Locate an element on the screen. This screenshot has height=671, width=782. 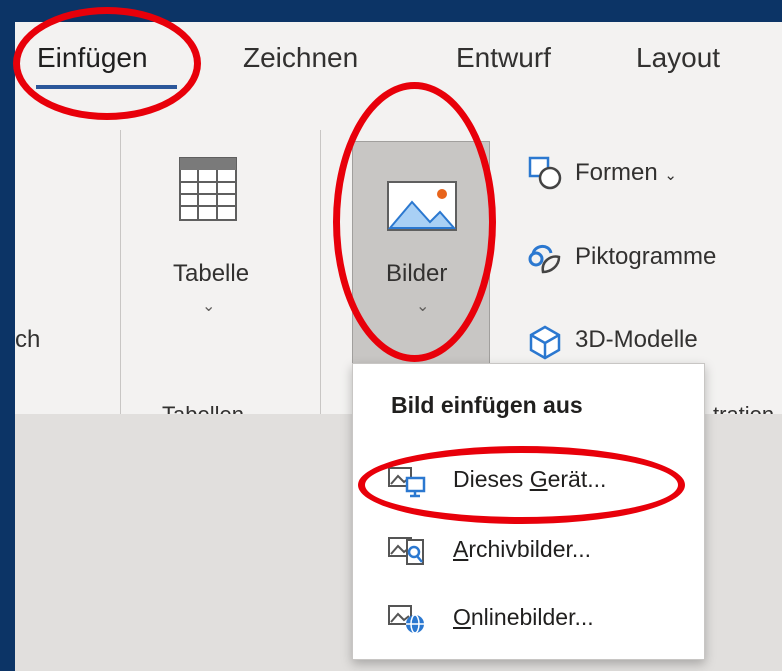
tab-entwurf: Entwurf is located at coordinates (503, 58).